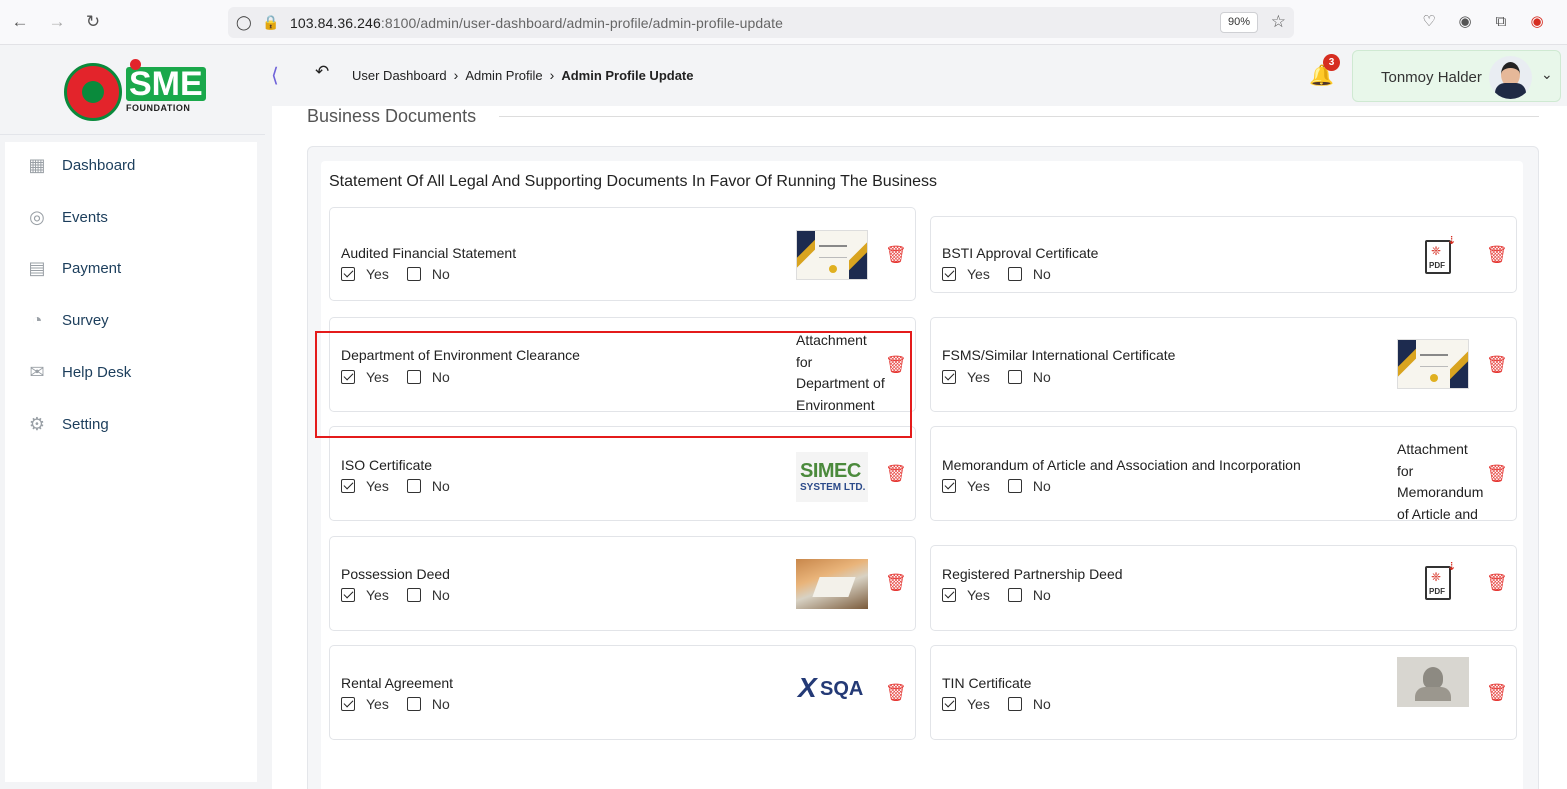  What do you see at coordinates (67, 217) in the screenshot?
I see `sidebar-item-events: ◎ Events` at bounding box center [67, 217].